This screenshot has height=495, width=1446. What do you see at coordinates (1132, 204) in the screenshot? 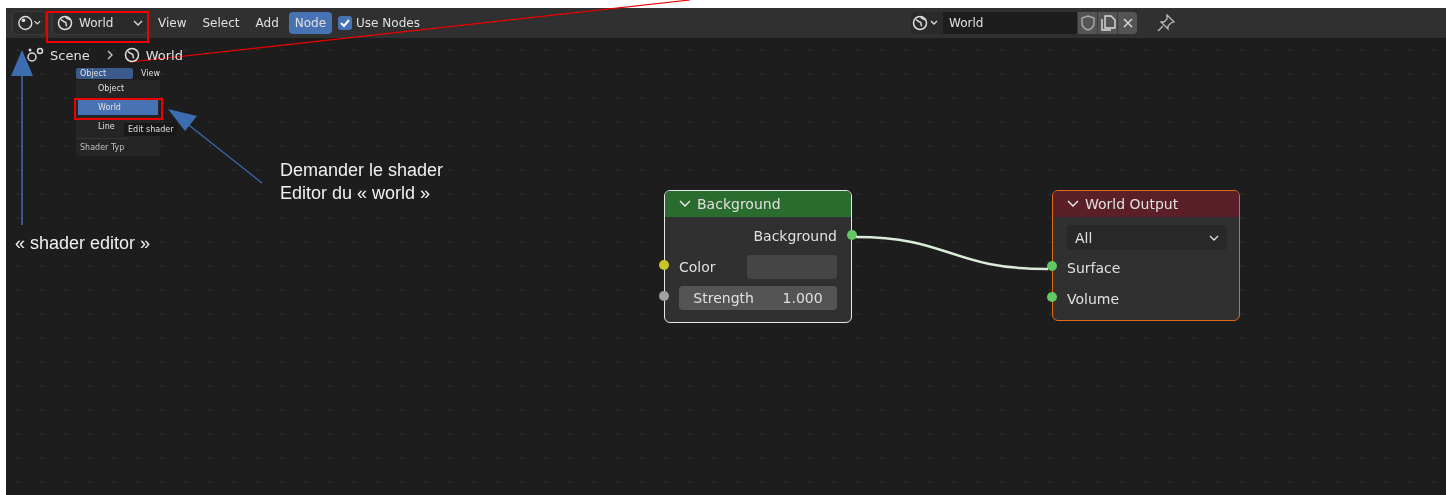
I see `node-title: World Output` at bounding box center [1132, 204].